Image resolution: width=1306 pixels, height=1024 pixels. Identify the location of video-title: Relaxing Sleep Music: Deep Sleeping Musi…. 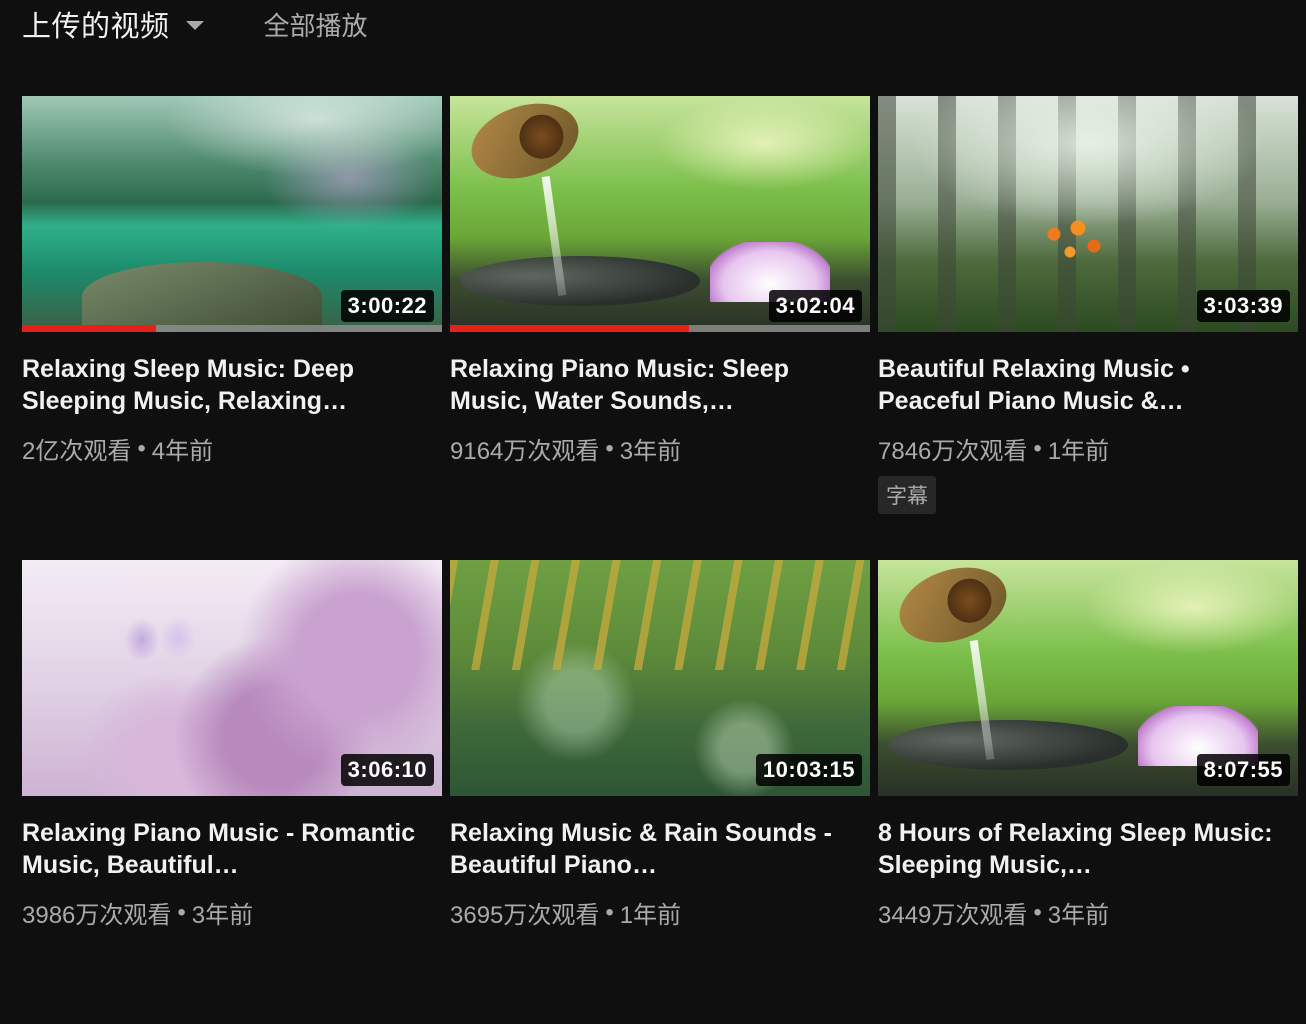
(222, 385).